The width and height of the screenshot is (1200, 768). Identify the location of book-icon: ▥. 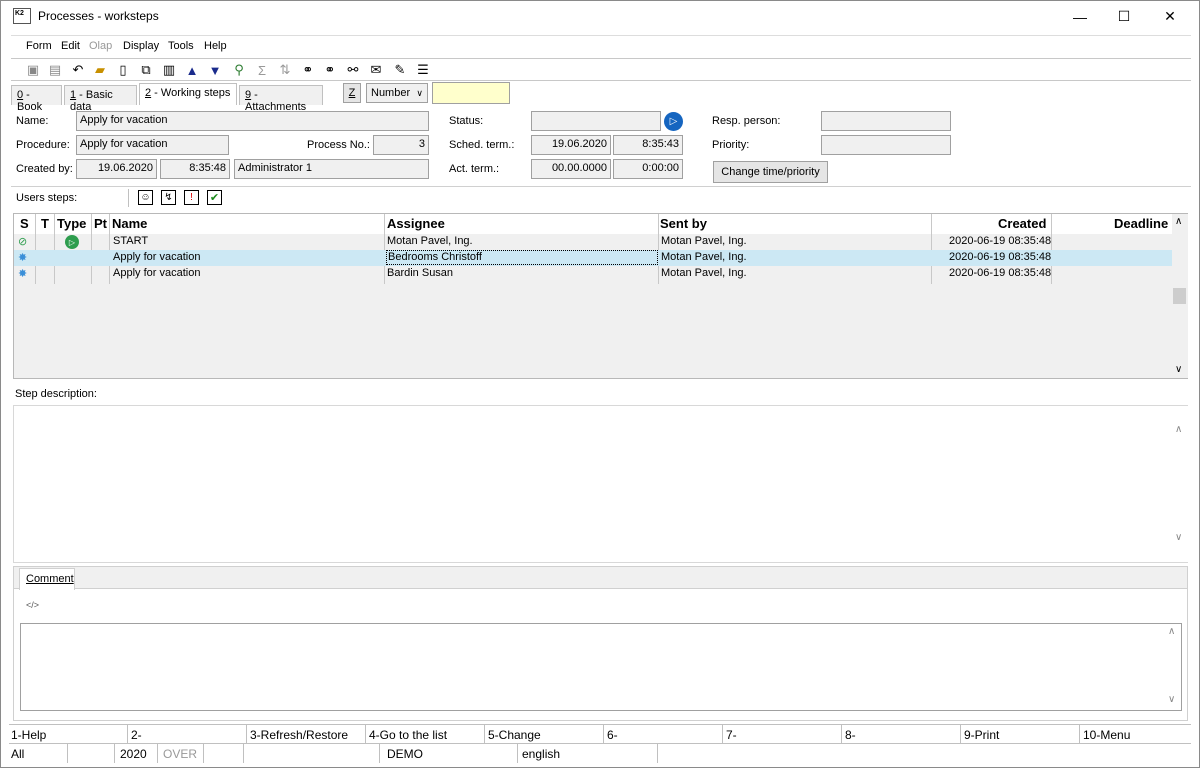
(169, 70).